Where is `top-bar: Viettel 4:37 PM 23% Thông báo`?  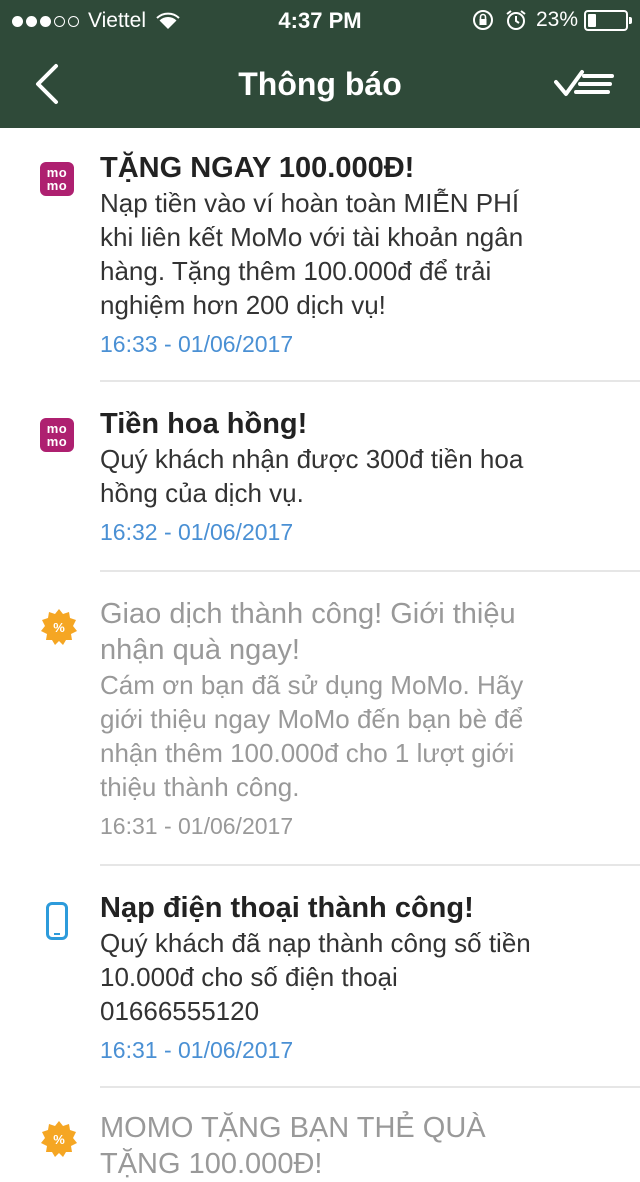 top-bar: Viettel 4:37 PM 23% Thông báo is located at coordinates (320, 64).